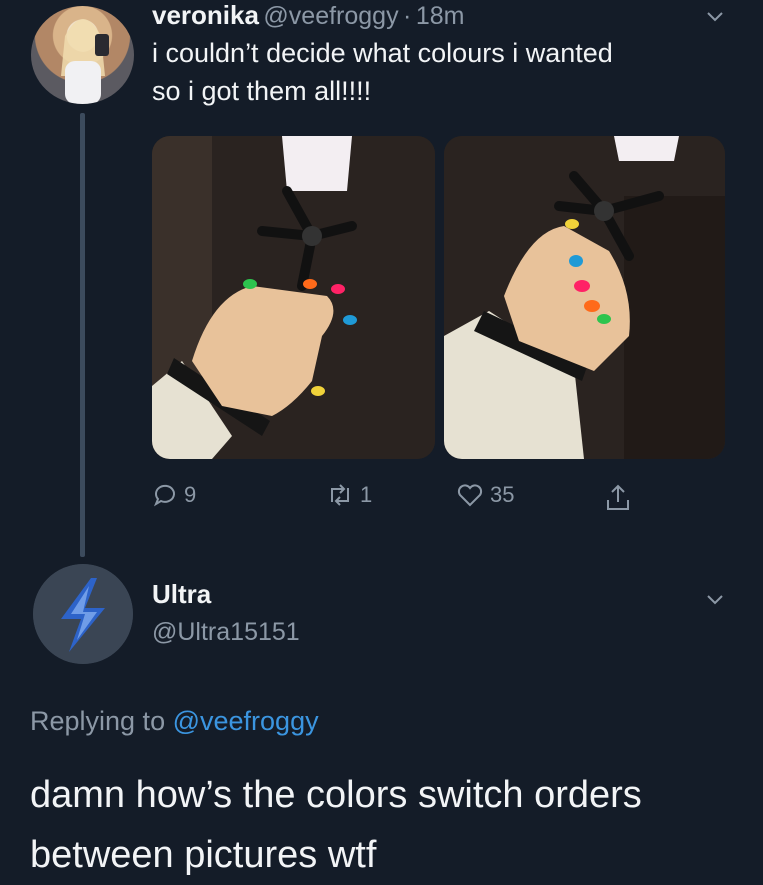  What do you see at coordinates (246, 721) in the screenshot?
I see `replying-handle: @veefroggy` at bounding box center [246, 721].